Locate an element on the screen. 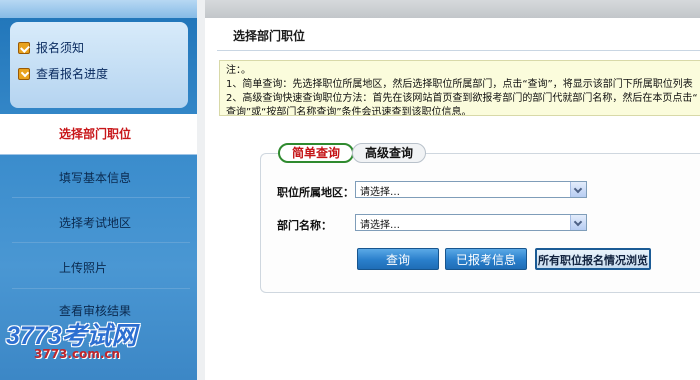 The image size is (700, 380). nav-item-label: 选择考试地区 is located at coordinates (95, 223).